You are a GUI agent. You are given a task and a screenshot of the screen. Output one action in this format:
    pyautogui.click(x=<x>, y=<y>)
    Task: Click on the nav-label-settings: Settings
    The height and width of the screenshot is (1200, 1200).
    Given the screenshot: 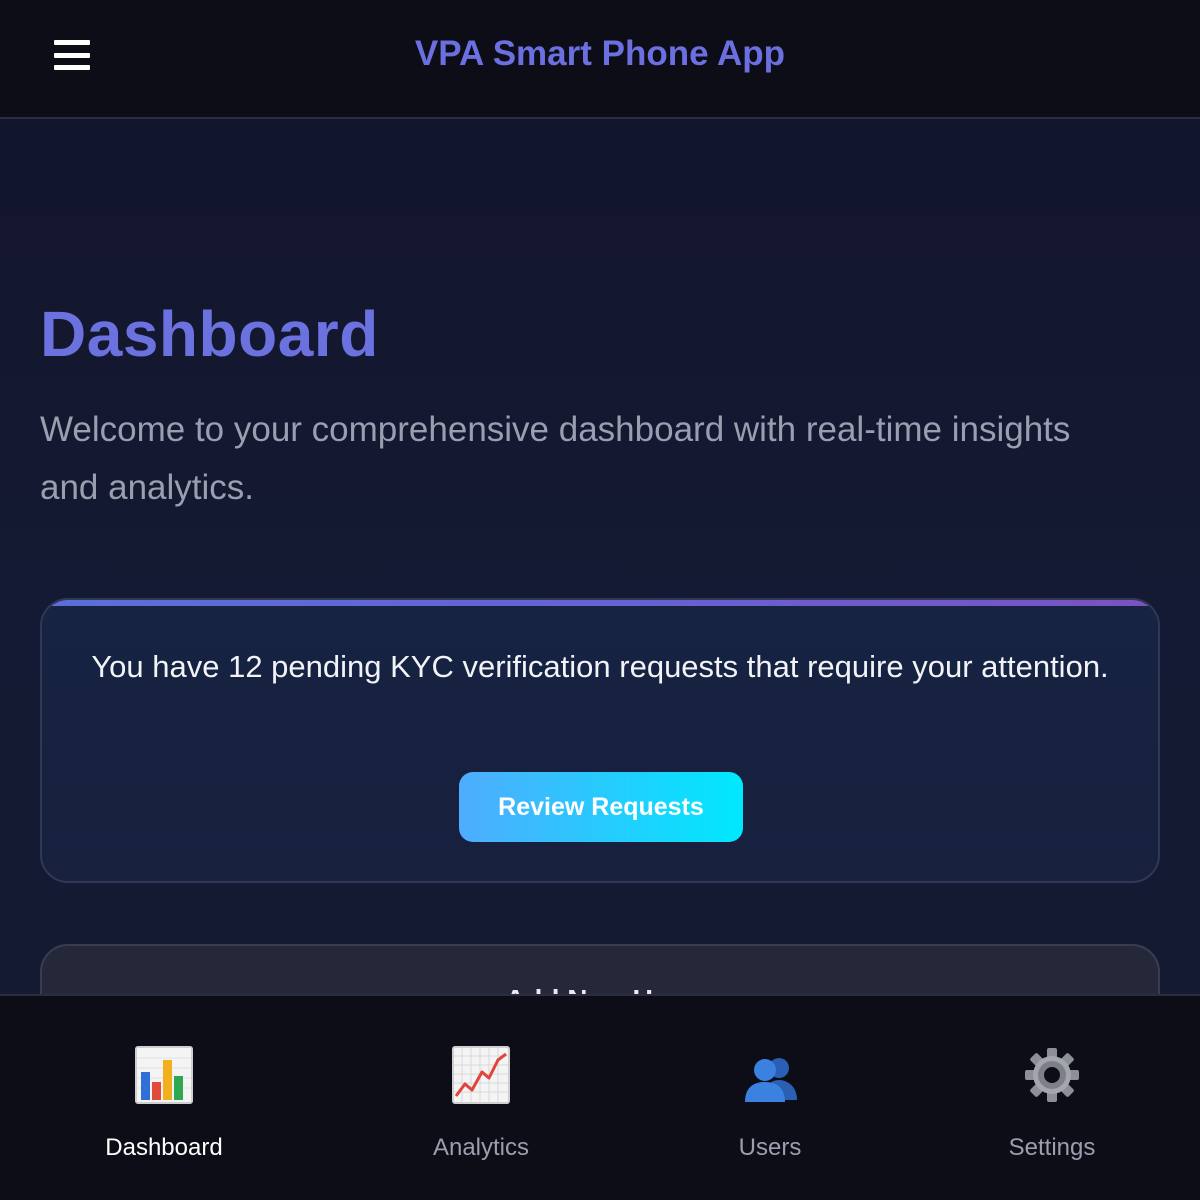 What is the action you would take?
    pyautogui.click(x=1052, y=1147)
    